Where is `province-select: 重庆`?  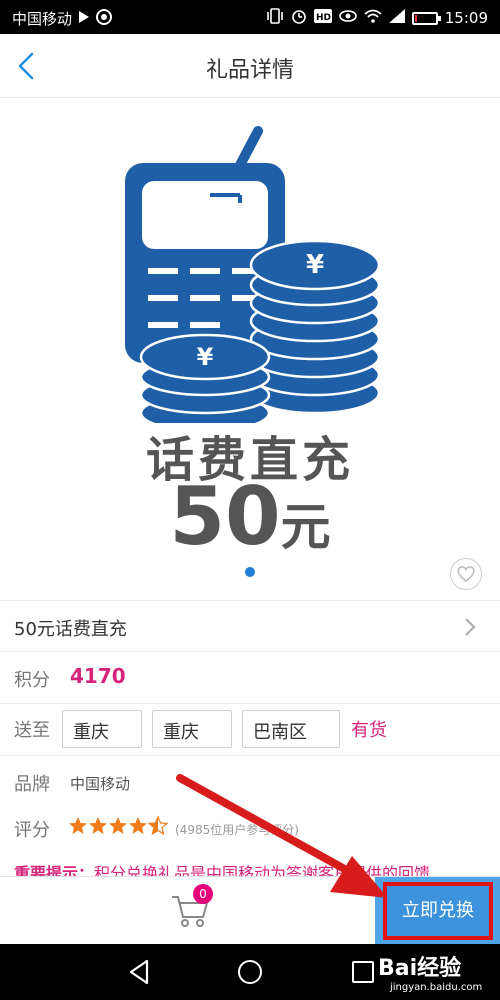 province-select: 重庆 is located at coordinates (102, 729).